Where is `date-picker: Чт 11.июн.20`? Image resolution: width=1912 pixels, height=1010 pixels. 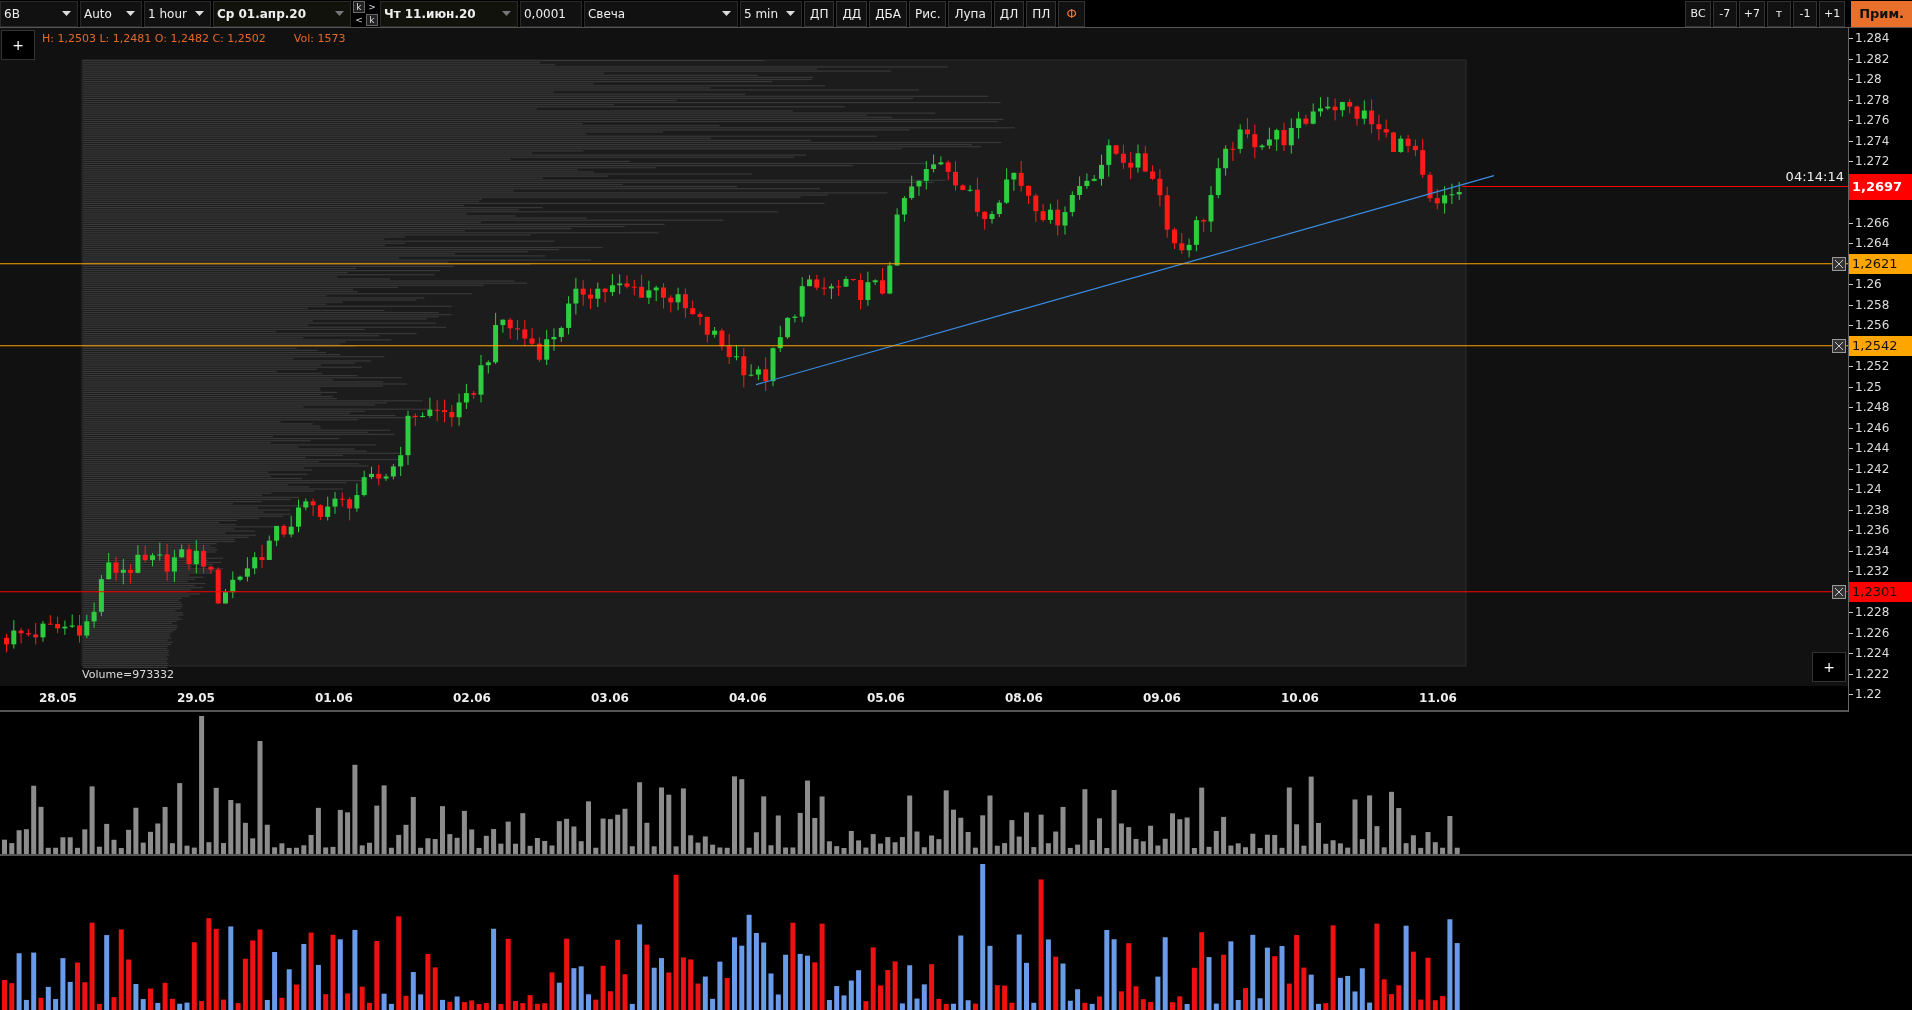
date-picker: Чт 11.июн.20 is located at coordinates (448, 13).